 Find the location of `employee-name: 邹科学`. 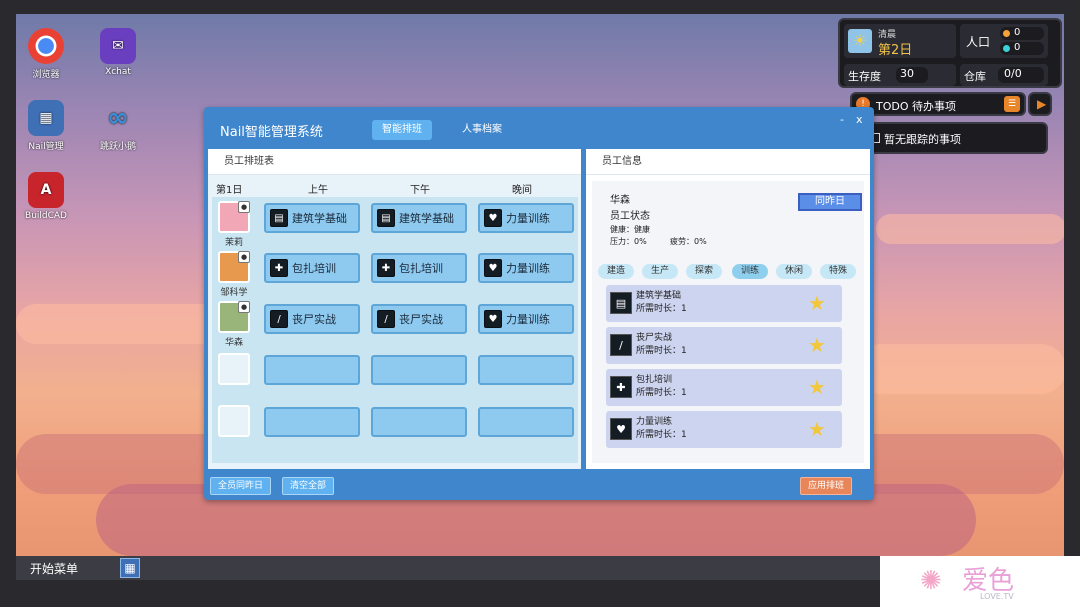

employee-name: 邹科学 is located at coordinates (234, 293).